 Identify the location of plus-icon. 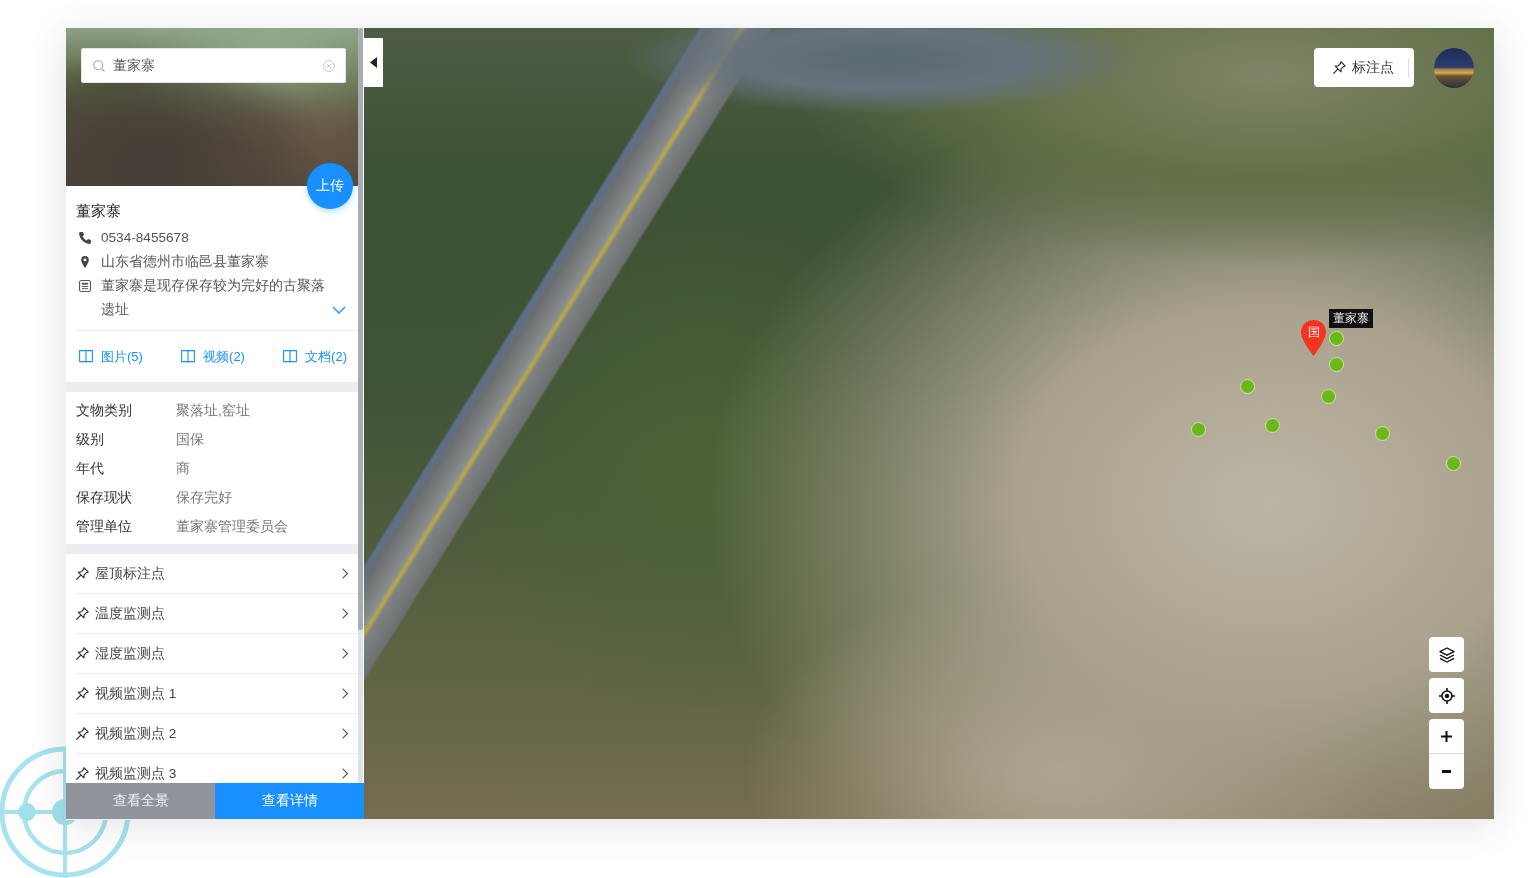
(1446, 736).